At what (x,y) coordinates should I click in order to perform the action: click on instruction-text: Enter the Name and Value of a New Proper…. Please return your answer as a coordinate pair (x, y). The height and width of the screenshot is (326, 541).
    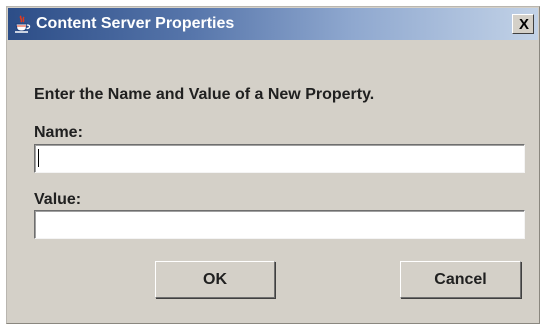
    Looking at the image, I should click on (204, 94).